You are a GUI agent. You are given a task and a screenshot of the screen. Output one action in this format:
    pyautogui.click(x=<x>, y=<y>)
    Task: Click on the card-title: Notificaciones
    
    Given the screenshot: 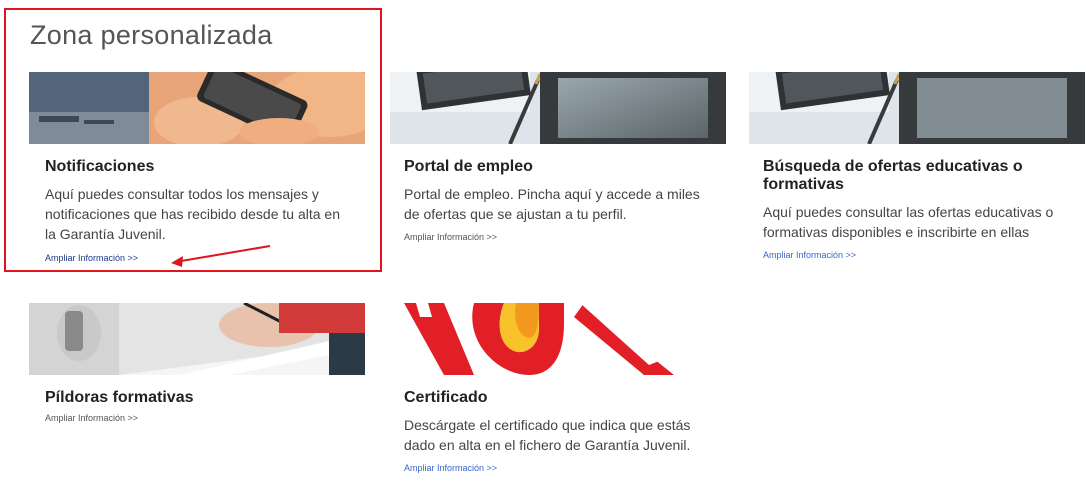 What is the action you would take?
    pyautogui.click(x=100, y=166)
    